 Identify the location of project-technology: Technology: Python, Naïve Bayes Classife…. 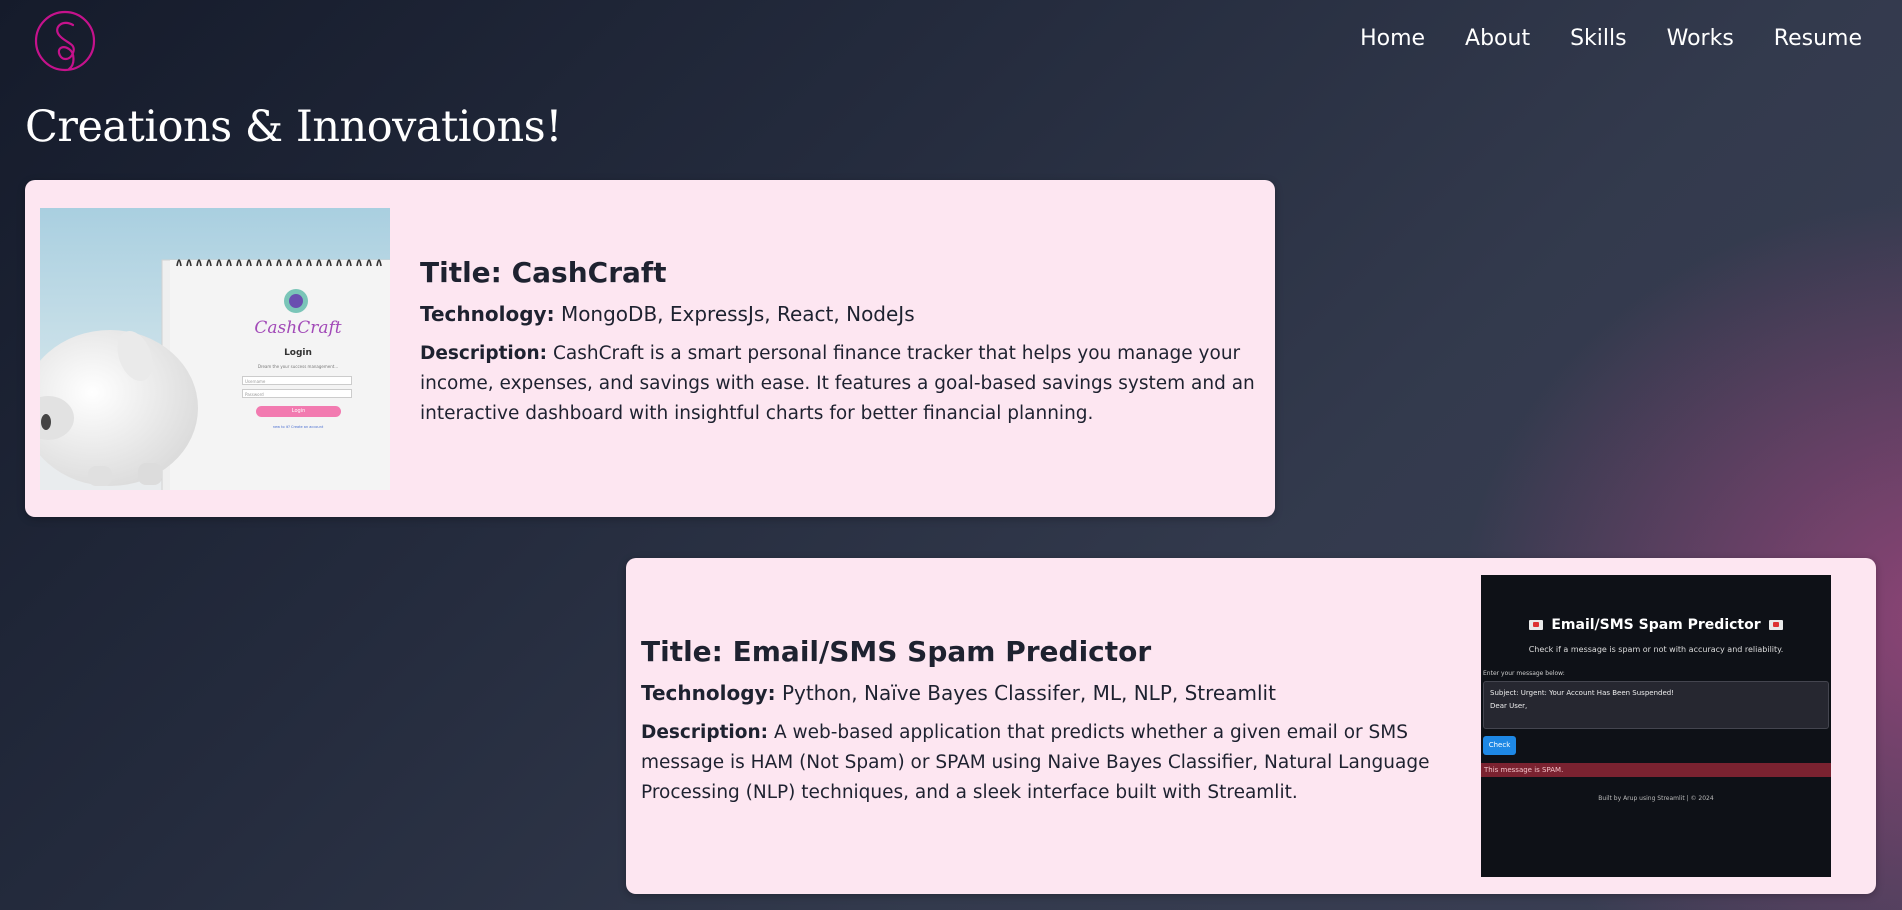
(1056, 693).